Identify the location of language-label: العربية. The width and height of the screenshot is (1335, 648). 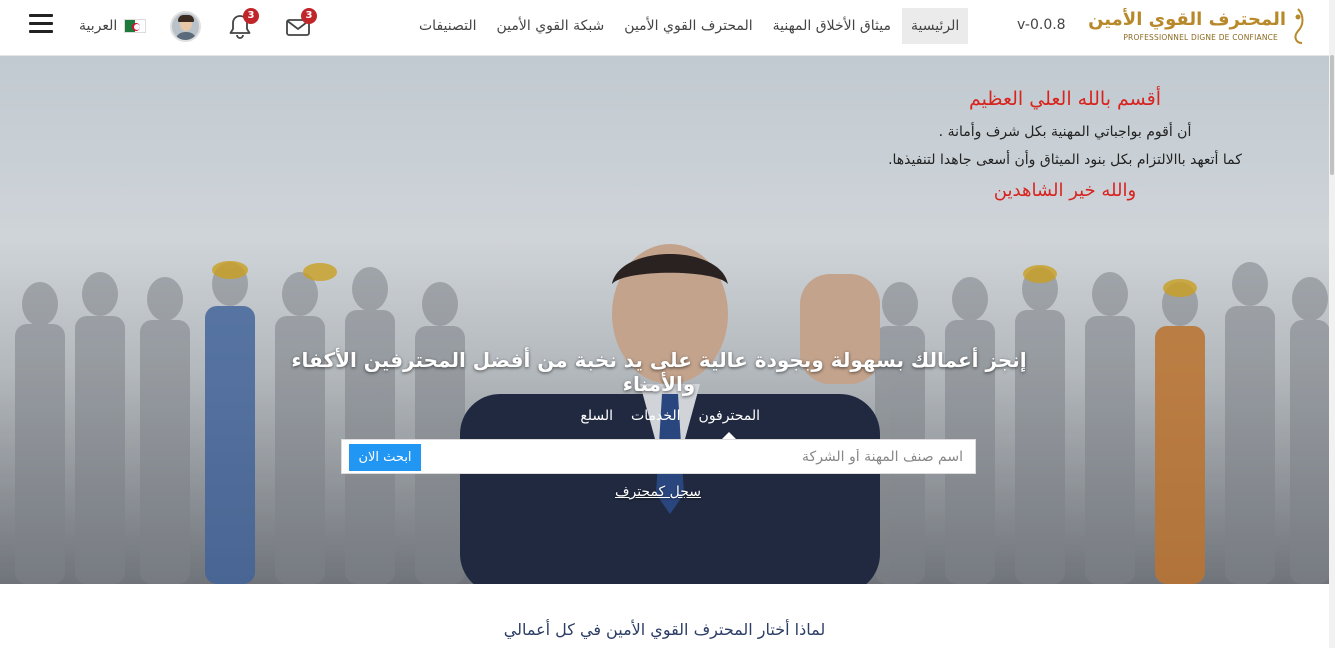
(98, 26).